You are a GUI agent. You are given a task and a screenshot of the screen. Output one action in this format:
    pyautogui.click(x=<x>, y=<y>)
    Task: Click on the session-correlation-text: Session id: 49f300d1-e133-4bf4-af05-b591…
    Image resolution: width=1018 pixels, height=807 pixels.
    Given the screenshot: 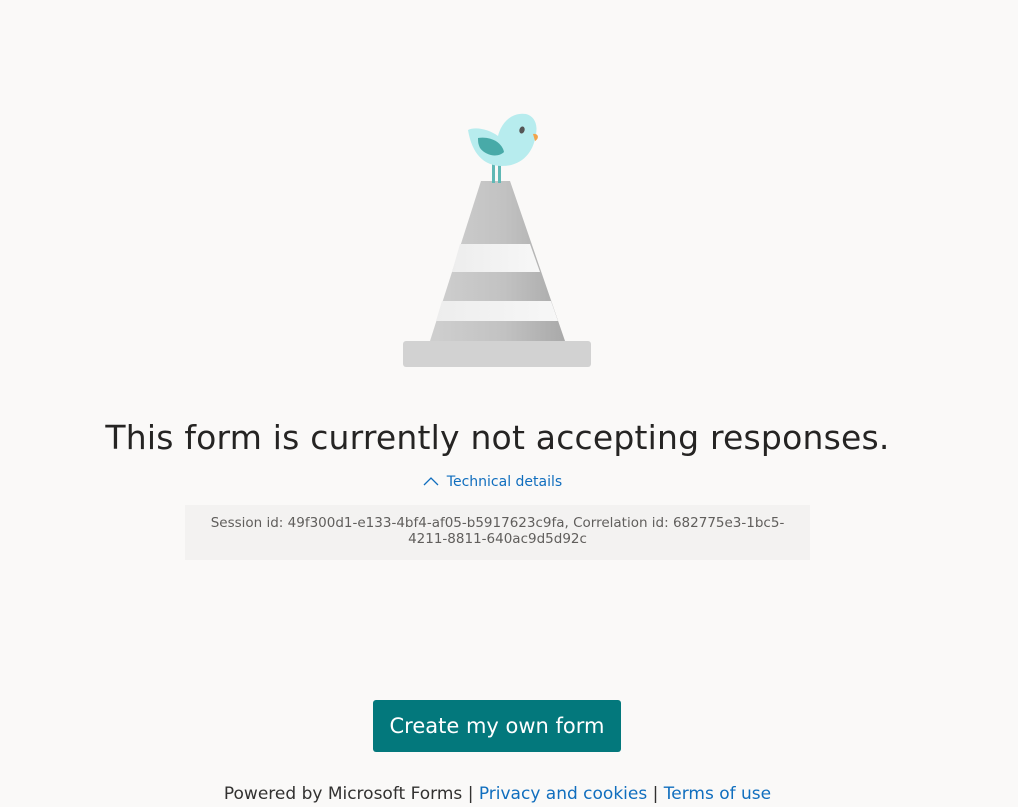 What is the action you would take?
    pyautogui.click(x=497, y=531)
    